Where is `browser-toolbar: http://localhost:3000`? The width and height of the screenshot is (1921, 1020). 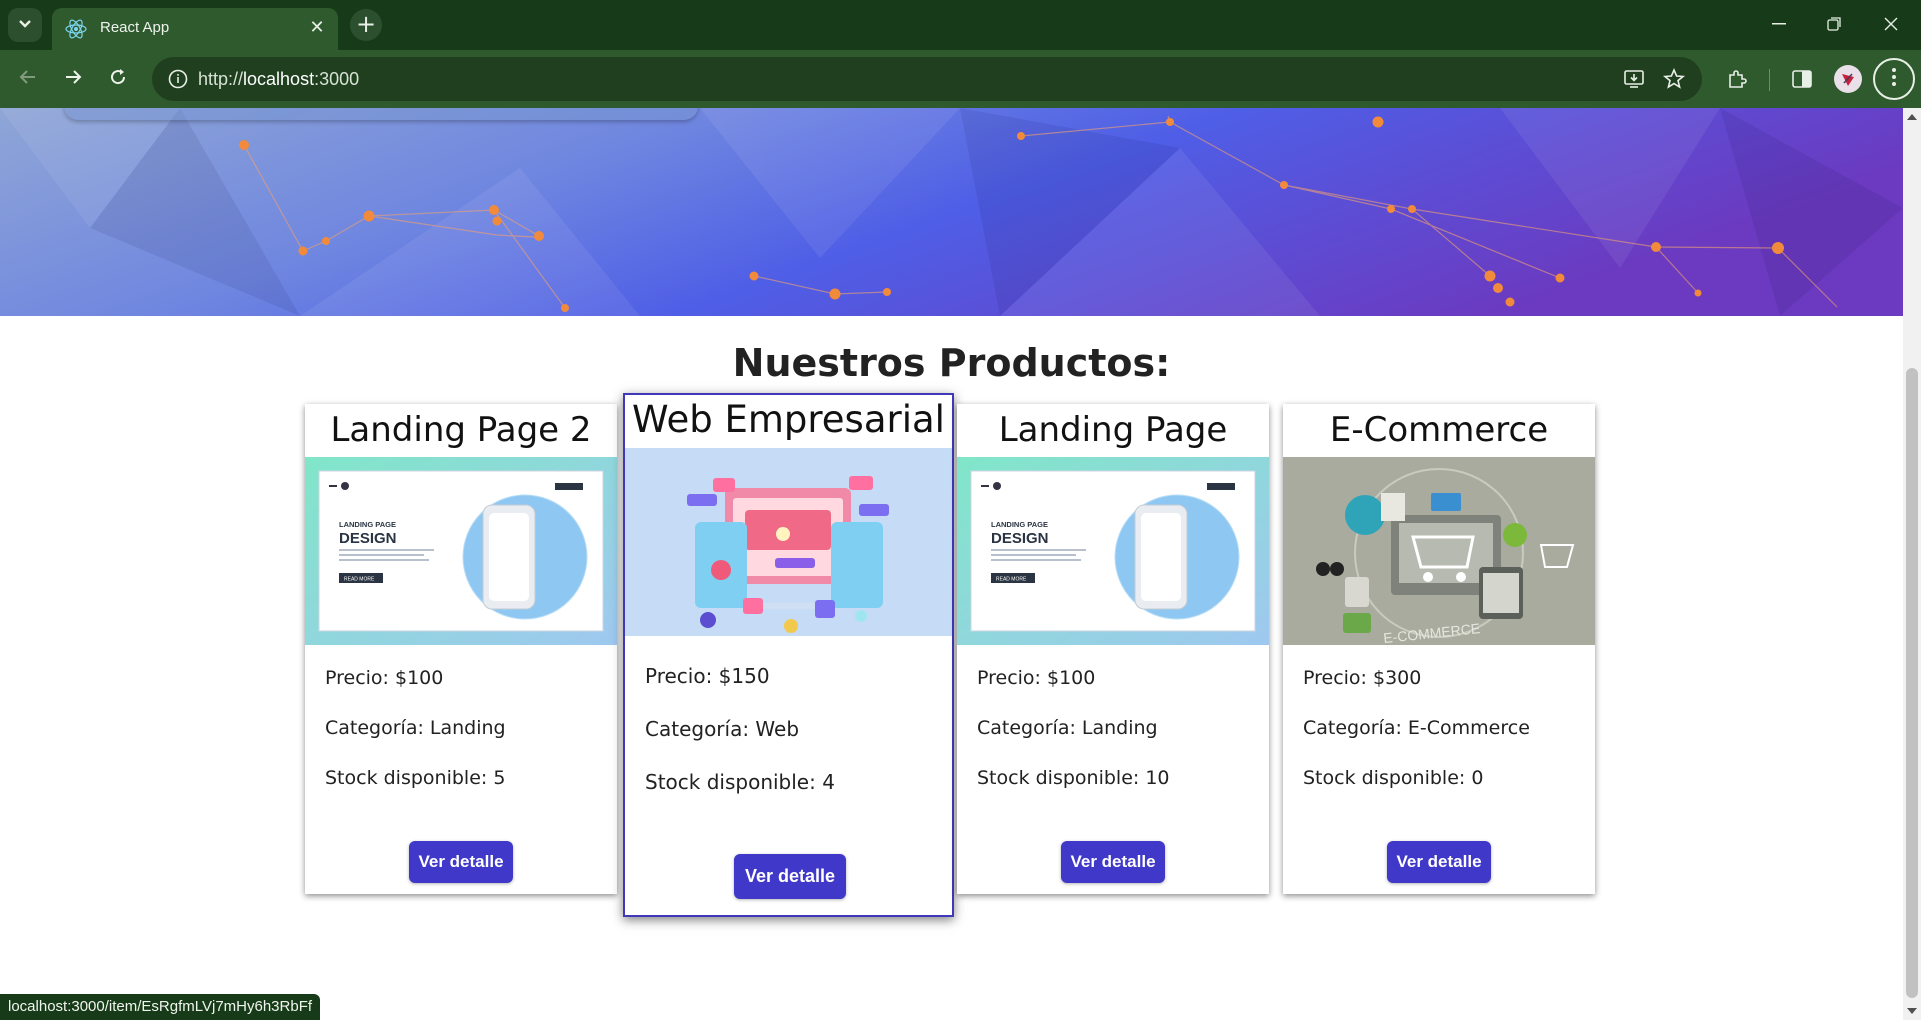 browser-toolbar: http://localhost:3000 is located at coordinates (960, 79).